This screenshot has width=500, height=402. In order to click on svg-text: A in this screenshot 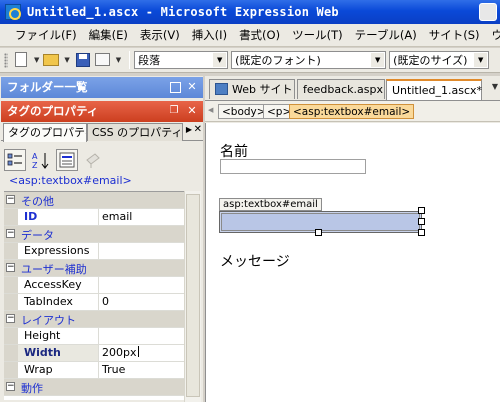, I will do `click(35, 156)`.